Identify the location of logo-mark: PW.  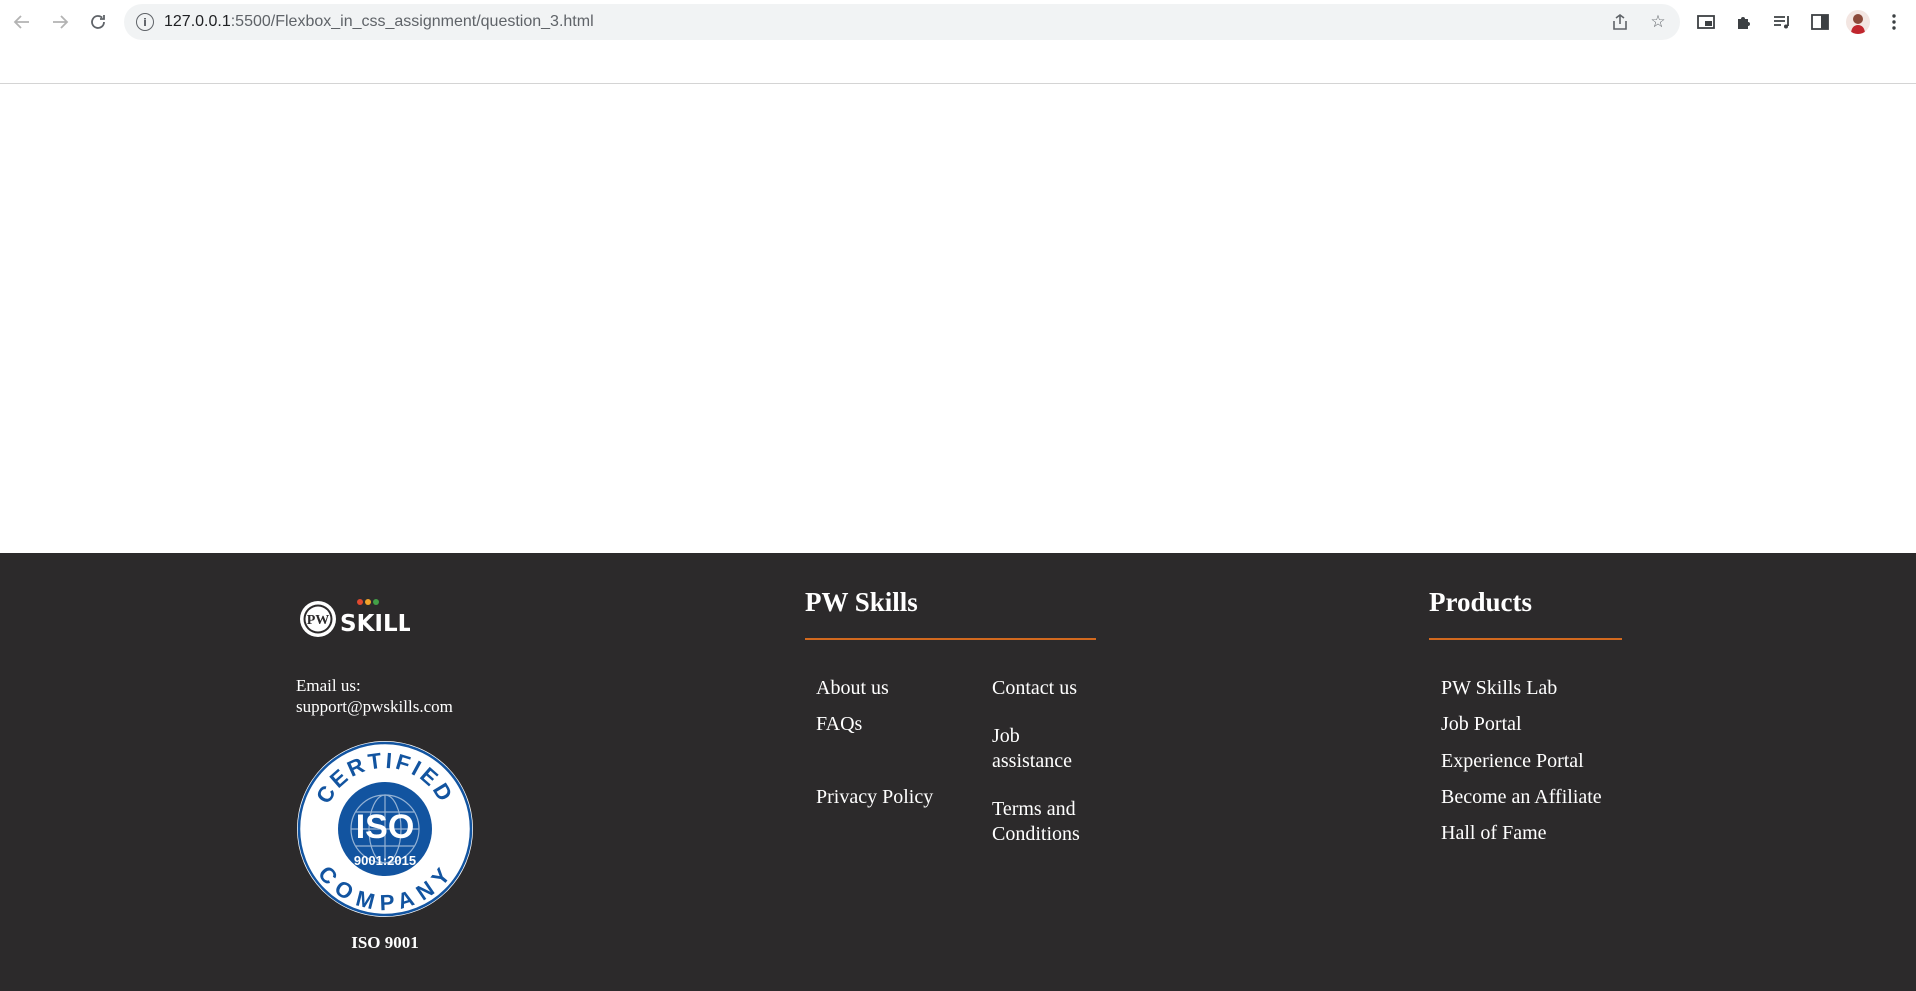
(318, 620).